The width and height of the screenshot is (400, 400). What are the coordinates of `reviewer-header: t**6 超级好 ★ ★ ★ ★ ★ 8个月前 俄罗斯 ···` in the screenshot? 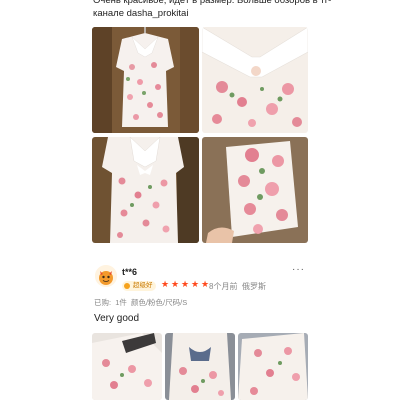 It's located at (200, 279).